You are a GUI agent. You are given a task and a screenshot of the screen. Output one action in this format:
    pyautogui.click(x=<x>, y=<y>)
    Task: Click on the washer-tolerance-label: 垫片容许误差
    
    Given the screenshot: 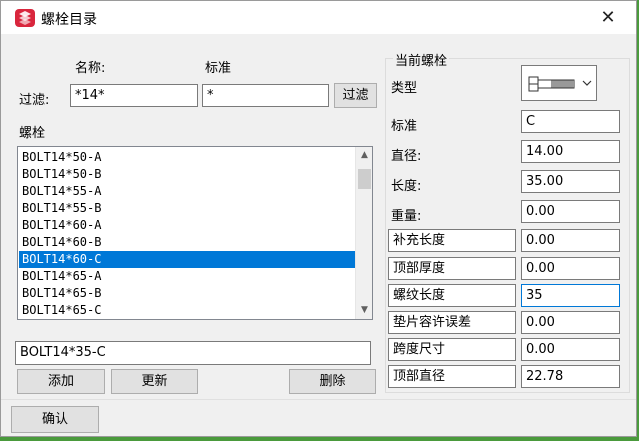 What is the action you would take?
    pyautogui.click(x=452, y=322)
    